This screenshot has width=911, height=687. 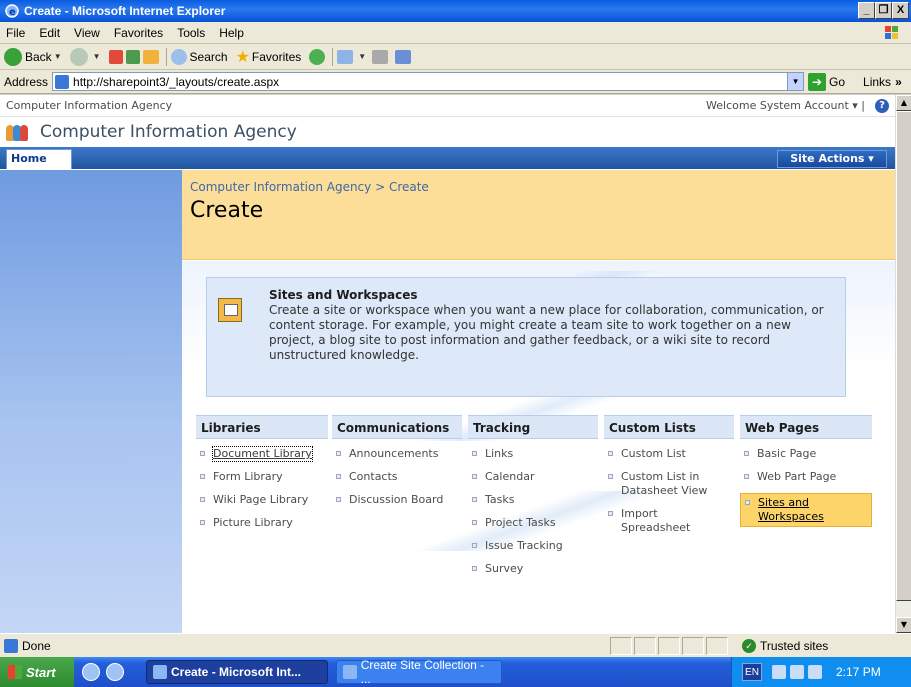 I want to click on list-item: Links, so click(x=533, y=454).